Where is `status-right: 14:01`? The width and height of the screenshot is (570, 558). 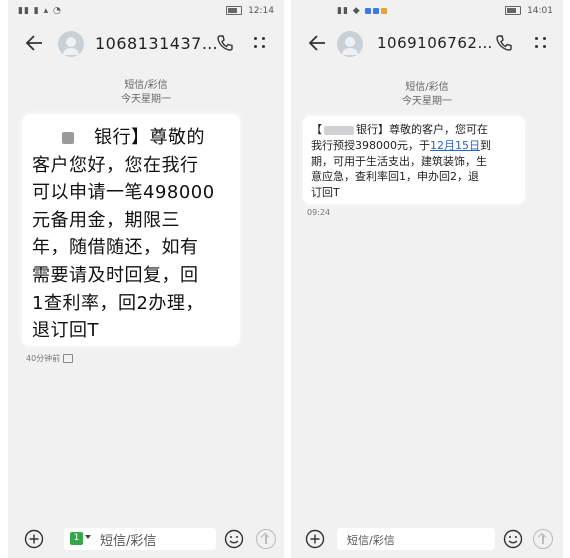
status-right: 14:01 is located at coordinates (529, 11).